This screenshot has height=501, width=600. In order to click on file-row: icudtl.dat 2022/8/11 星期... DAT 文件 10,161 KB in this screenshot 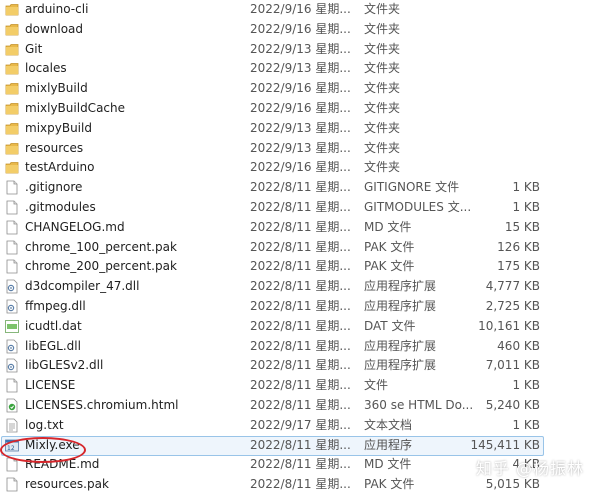, I will do `click(300, 327)`.